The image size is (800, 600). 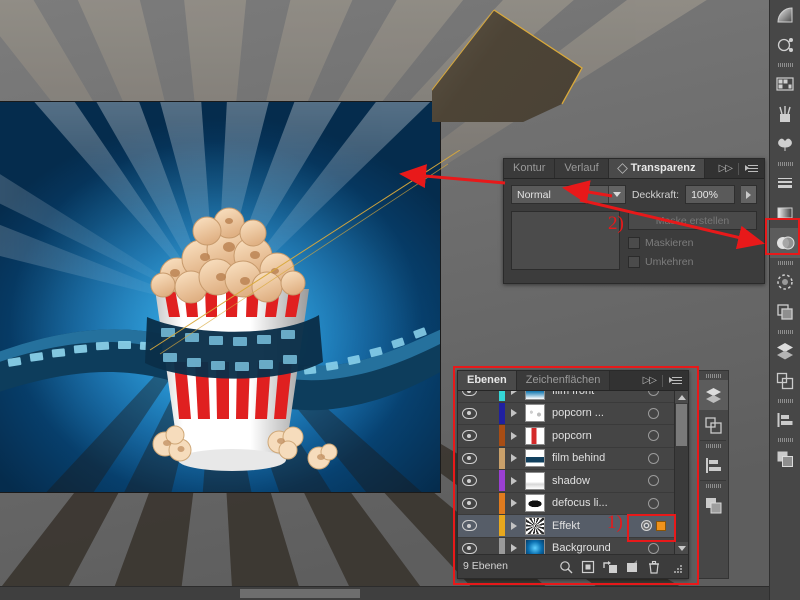 I want to click on make-mask-button: Maske erstellen, so click(x=692, y=220).